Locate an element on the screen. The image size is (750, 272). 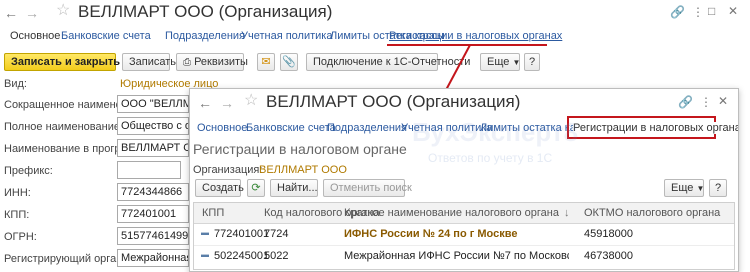
org-label: Организация: is located at coordinates (228, 170).